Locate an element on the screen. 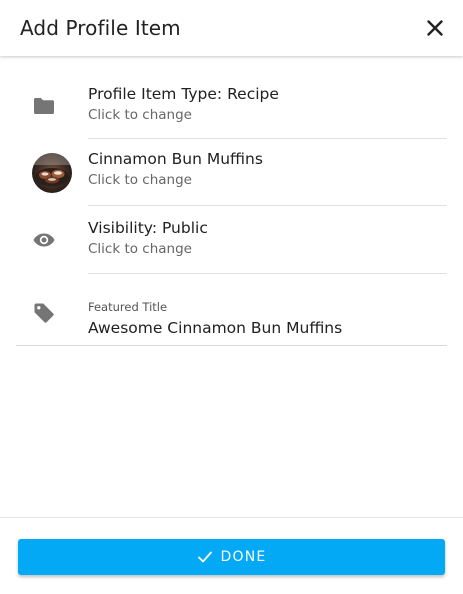 The width and height of the screenshot is (463, 594). close-button is located at coordinates (435, 28).